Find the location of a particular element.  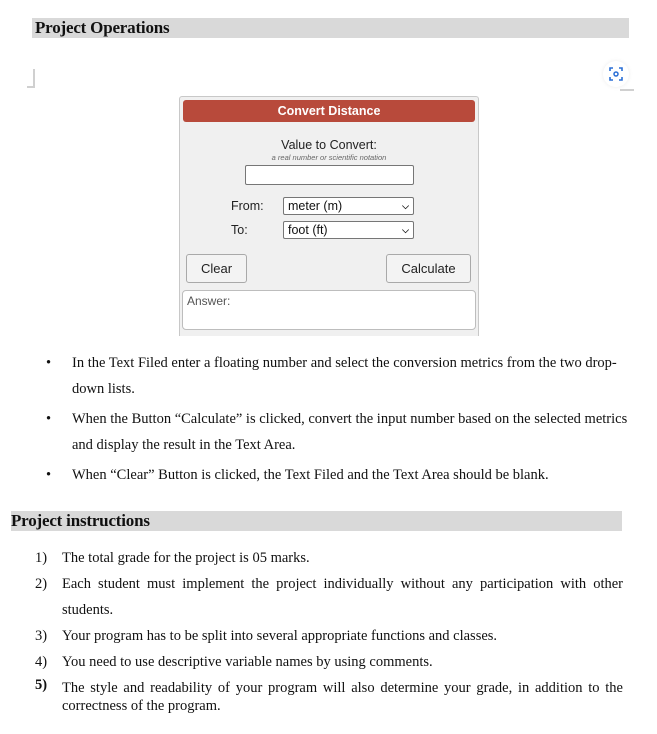

to-unit-select: foot (ft) ⌵ is located at coordinates (348, 230).